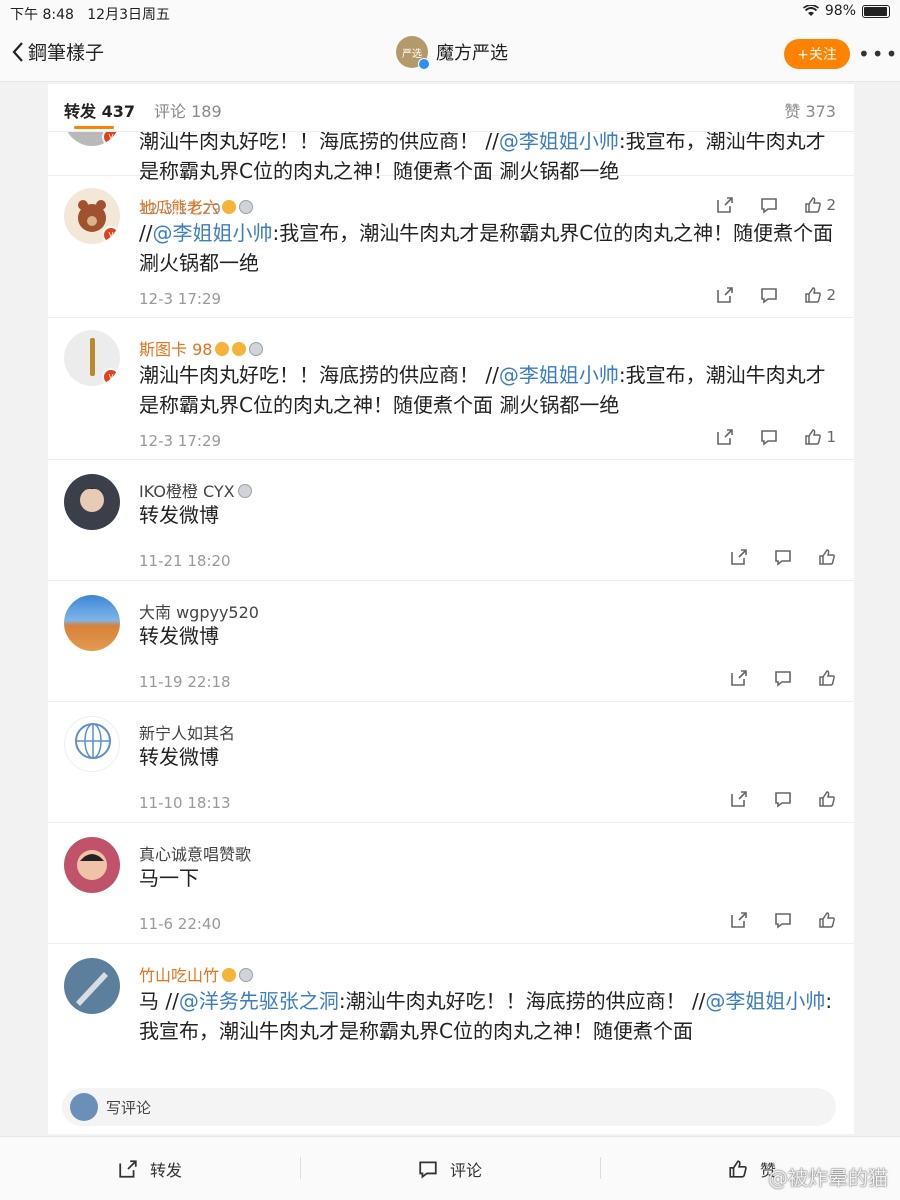  I want to click on comment-button: 评论, so click(450, 1169).